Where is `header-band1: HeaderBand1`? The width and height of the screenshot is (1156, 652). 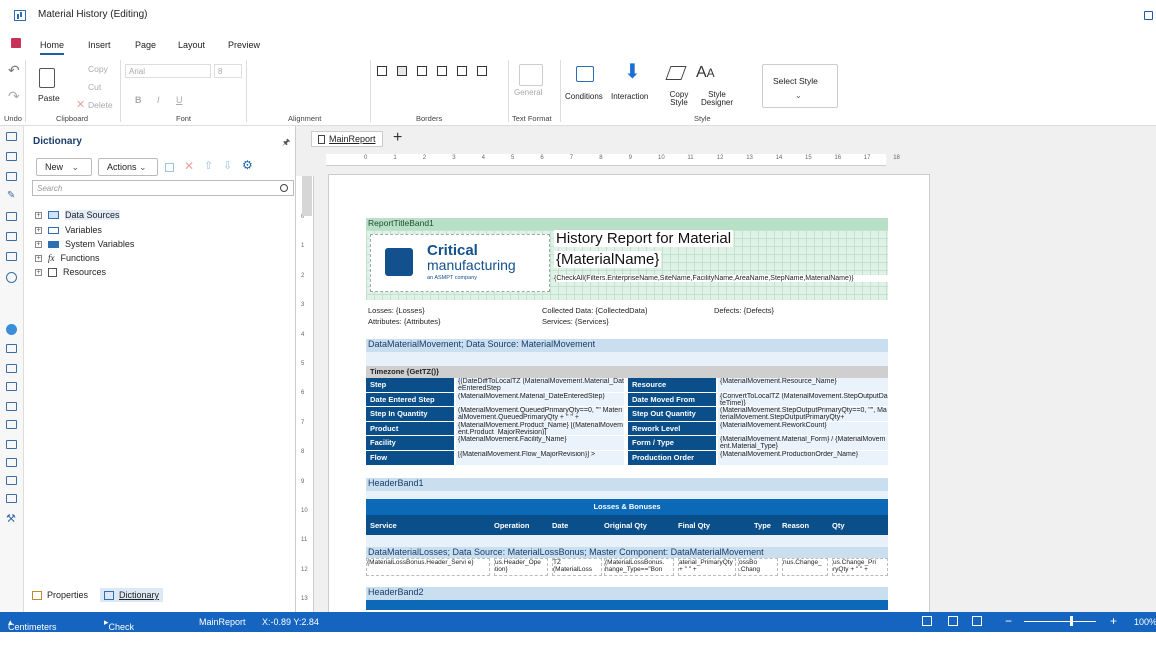 header-band1: HeaderBand1 is located at coordinates (627, 484).